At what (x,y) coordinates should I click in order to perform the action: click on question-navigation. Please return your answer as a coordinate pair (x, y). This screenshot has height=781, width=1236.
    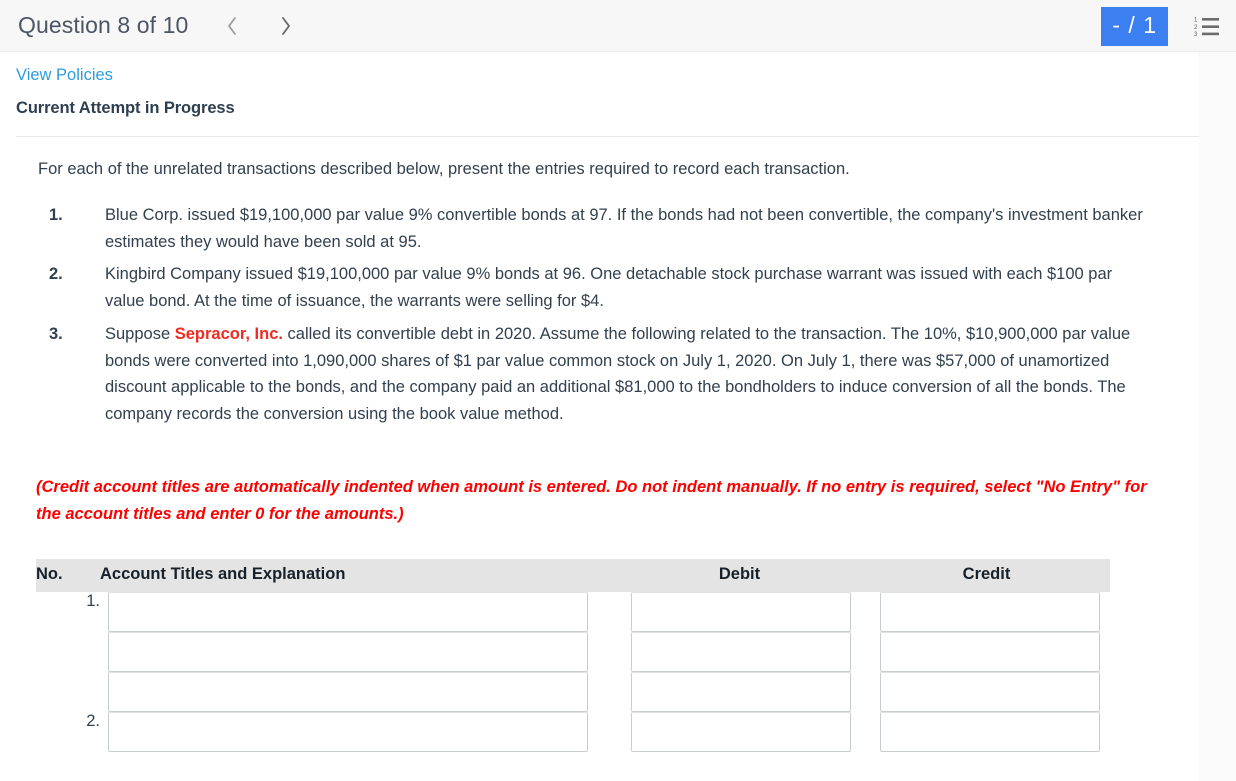
    Looking at the image, I should click on (259, 26).